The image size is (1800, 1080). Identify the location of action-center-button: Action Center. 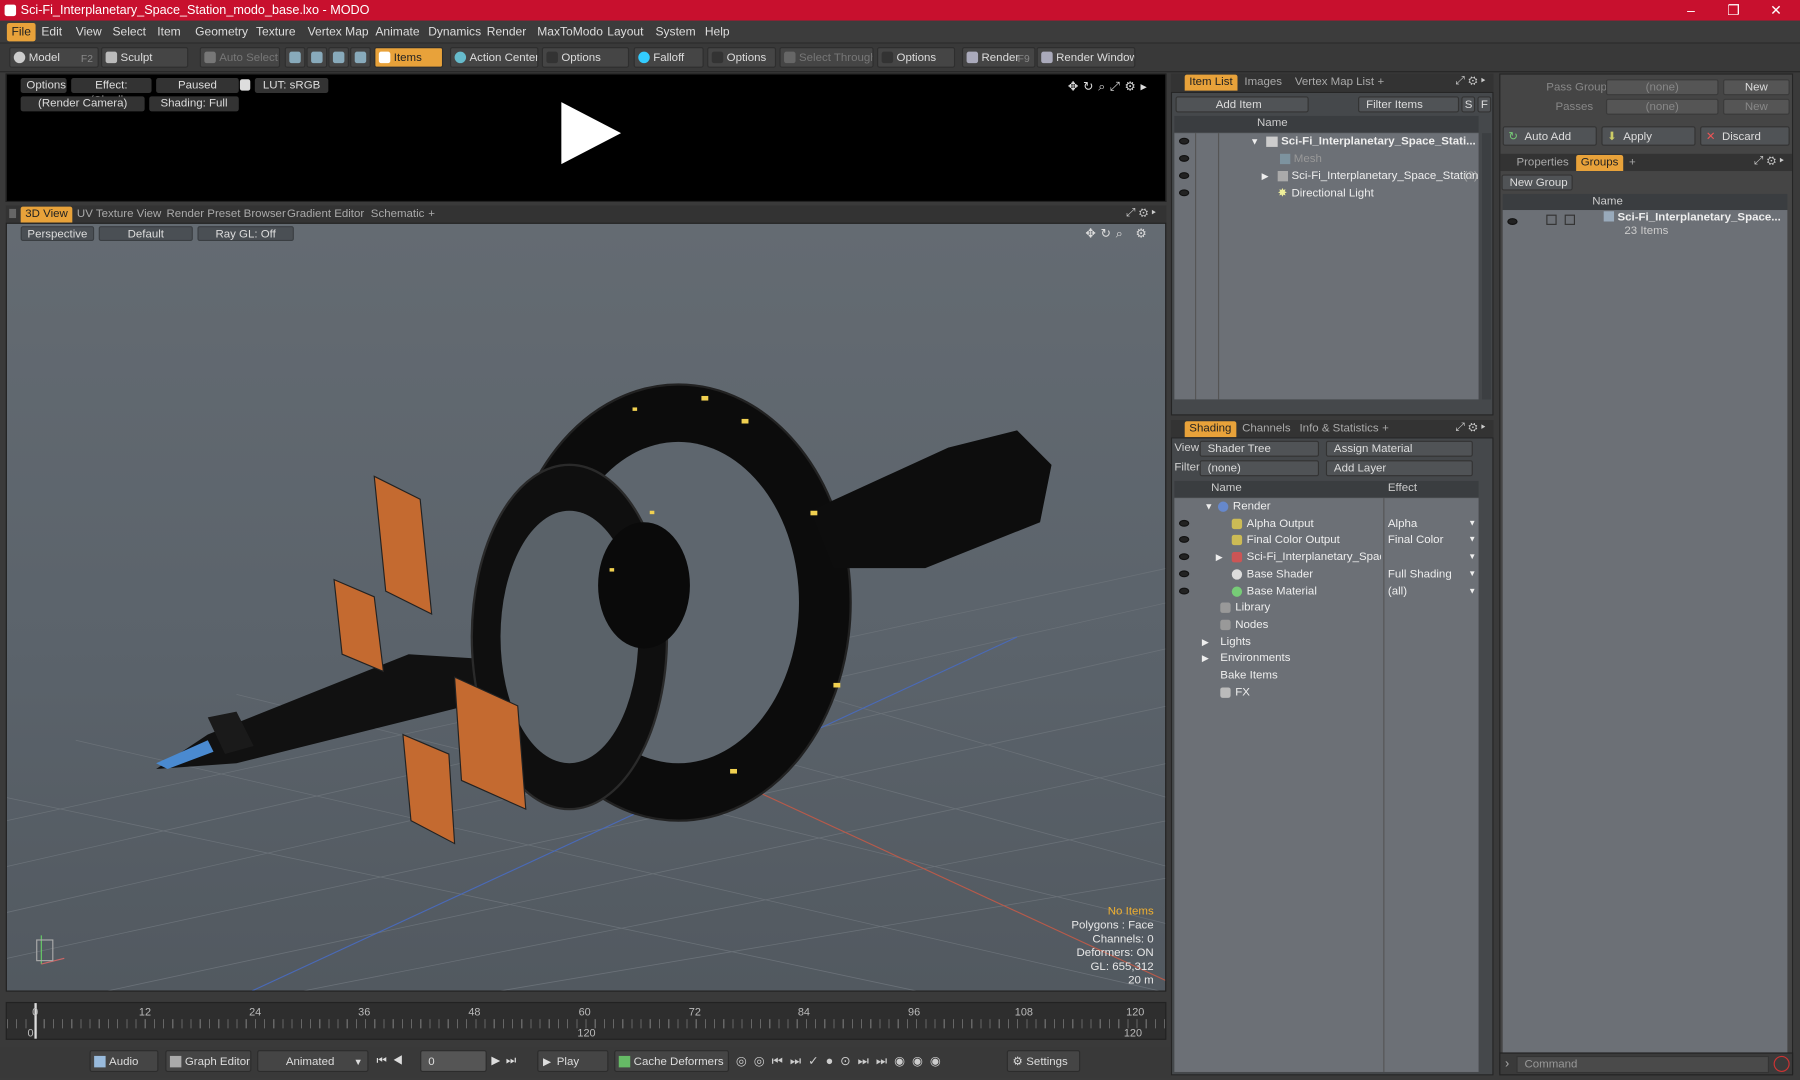
(494, 57).